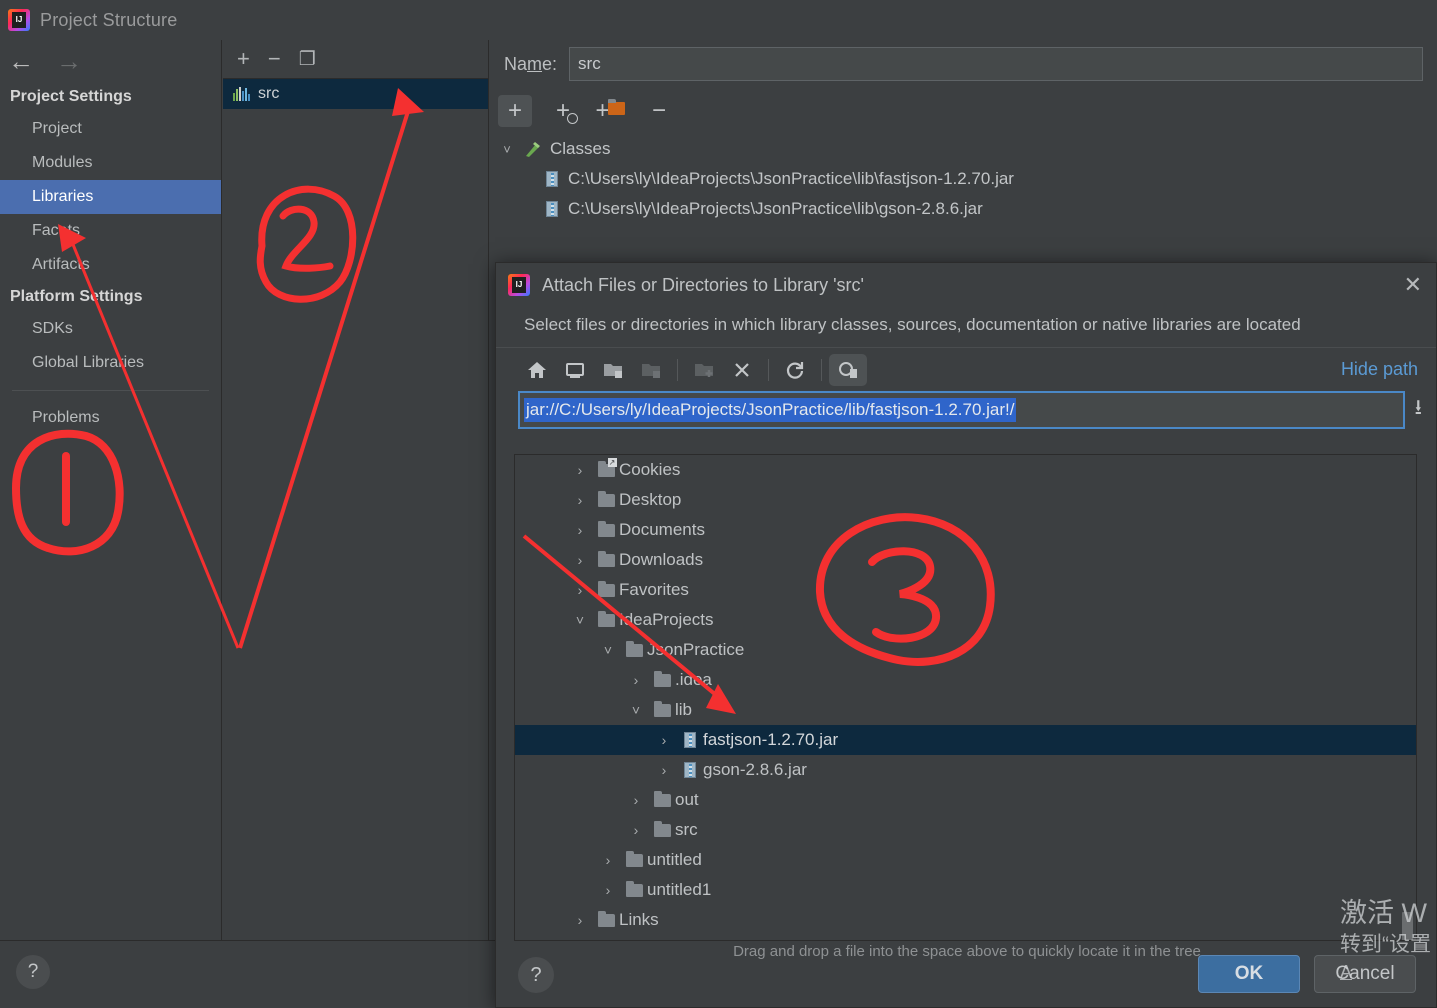 This screenshot has height=1008, width=1437. I want to click on folder-shortcut-icon: ↗, so click(606, 467).